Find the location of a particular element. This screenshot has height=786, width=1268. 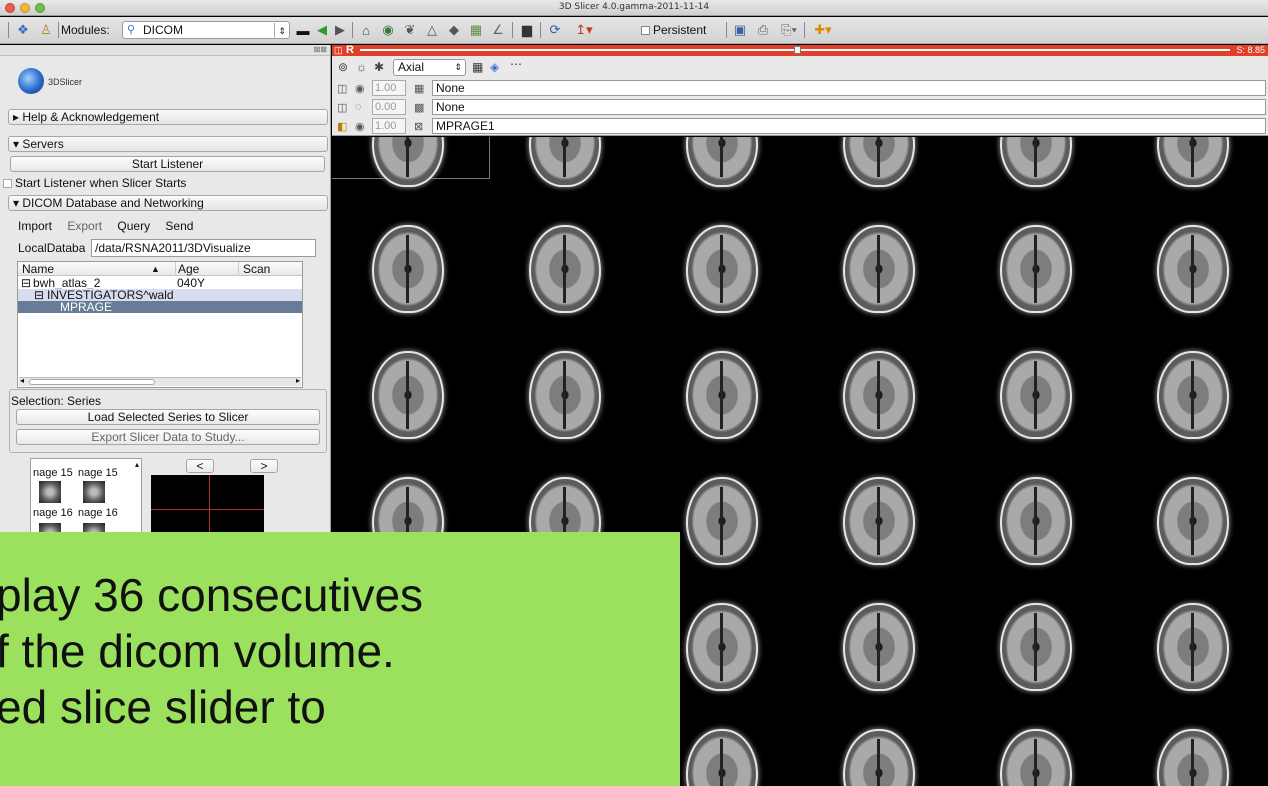

tab-export: Export is located at coordinates (84, 226).